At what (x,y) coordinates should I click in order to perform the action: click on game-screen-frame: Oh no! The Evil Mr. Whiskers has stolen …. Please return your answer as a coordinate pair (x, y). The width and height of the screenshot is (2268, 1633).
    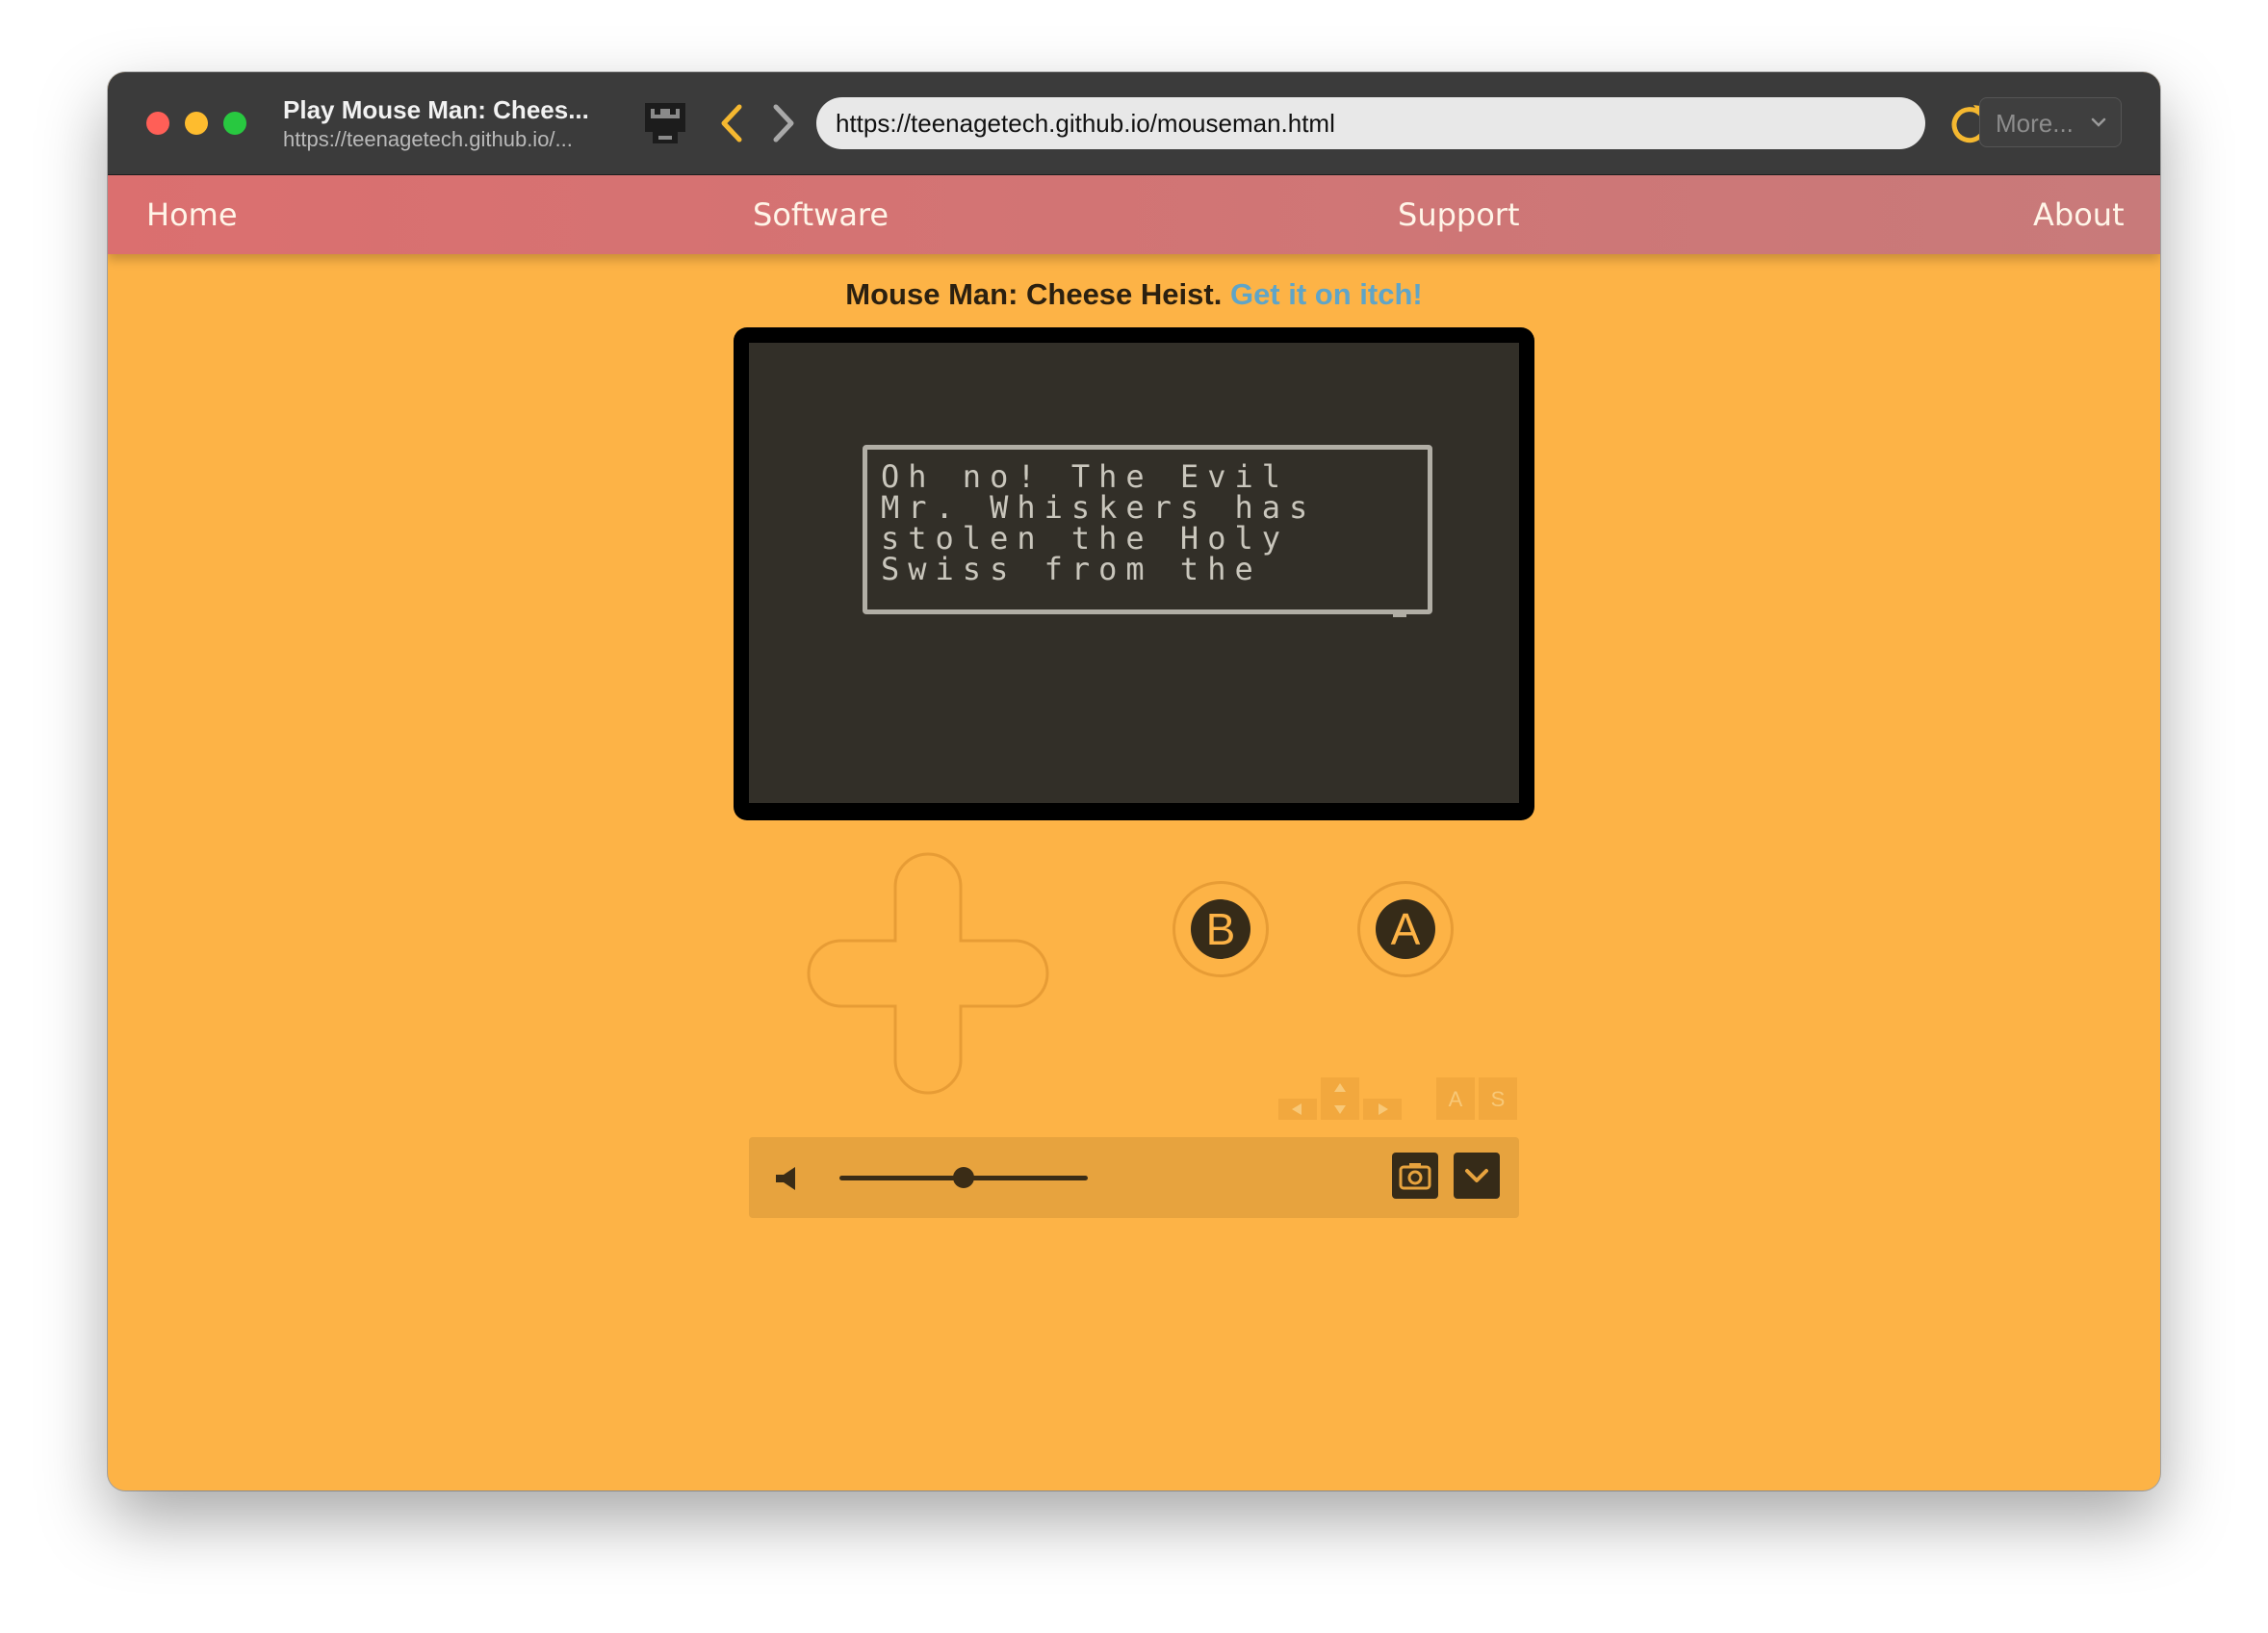
    Looking at the image, I should click on (1134, 574).